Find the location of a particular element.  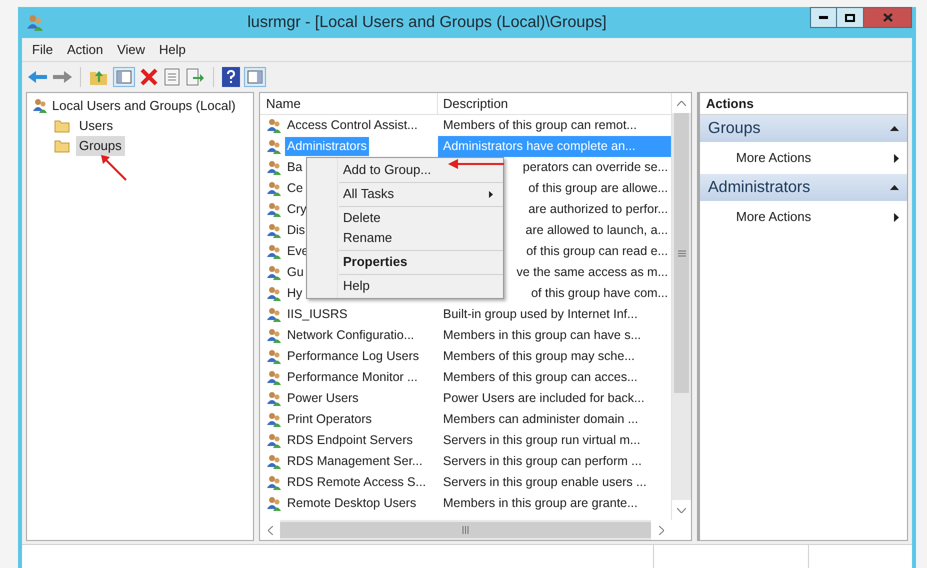

back-arrow-icon is located at coordinates (38, 77).